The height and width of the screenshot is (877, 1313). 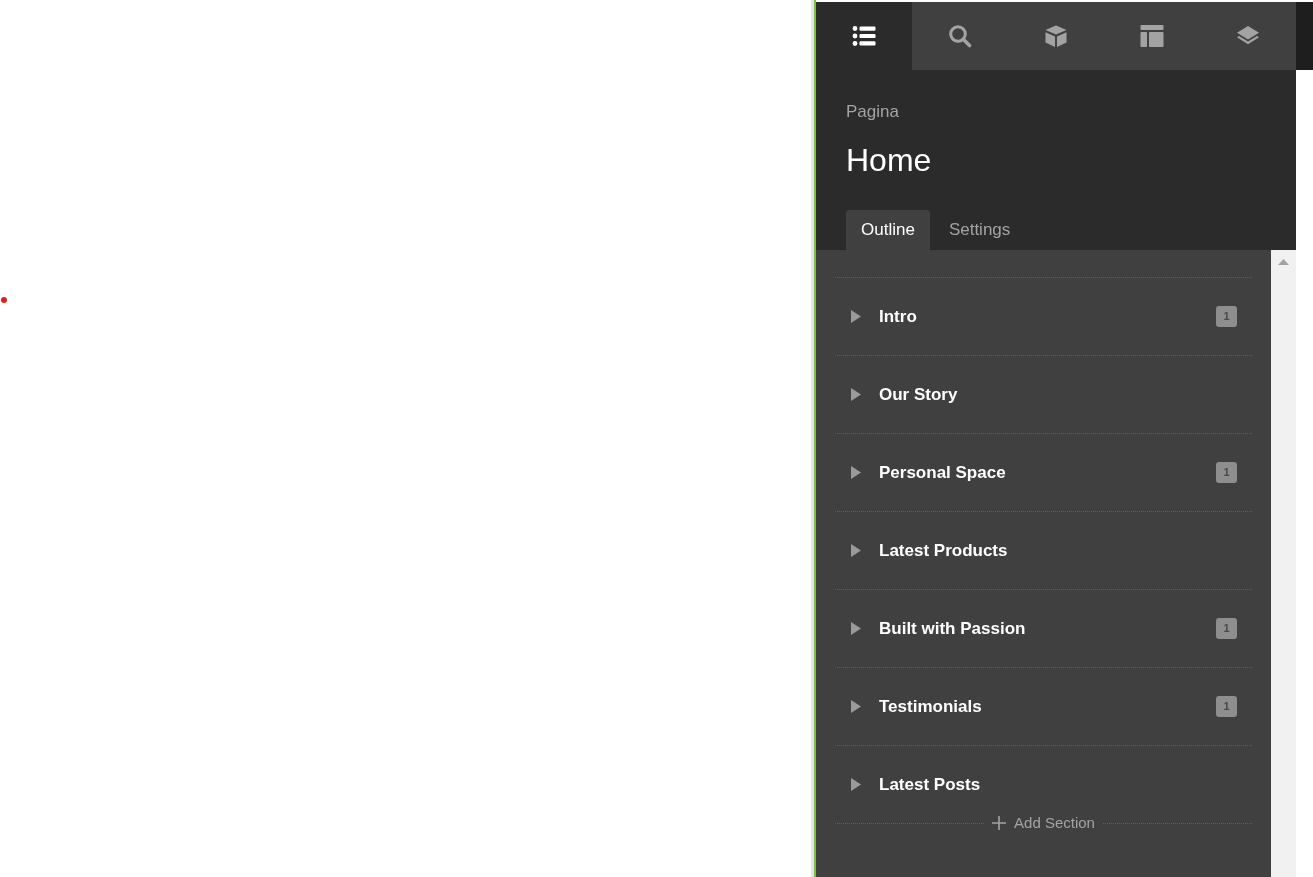 What do you see at coordinates (942, 472) in the screenshot?
I see `section-title: Personal Space` at bounding box center [942, 472].